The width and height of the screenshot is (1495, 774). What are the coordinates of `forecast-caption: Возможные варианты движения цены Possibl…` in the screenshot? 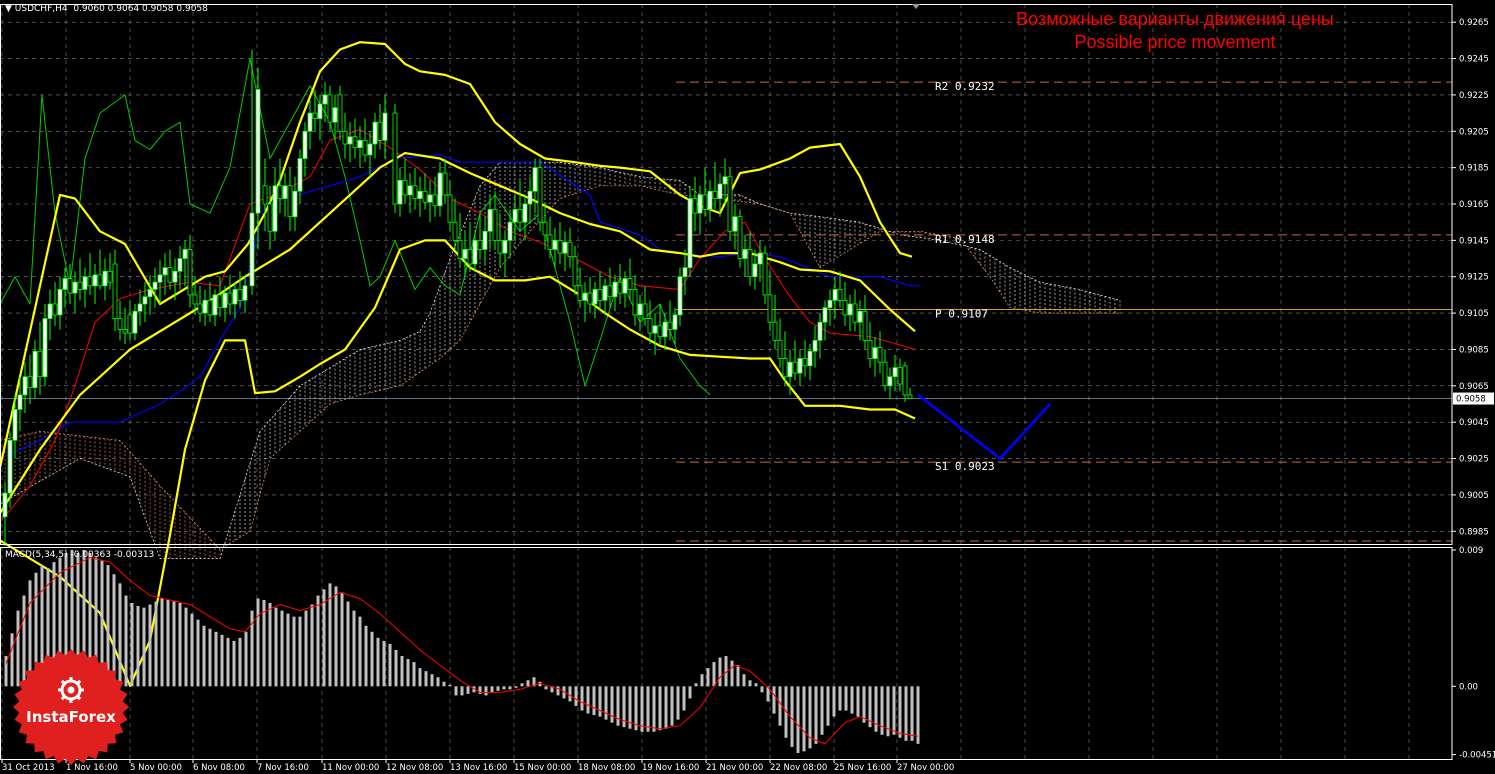 It's located at (1175, 31).